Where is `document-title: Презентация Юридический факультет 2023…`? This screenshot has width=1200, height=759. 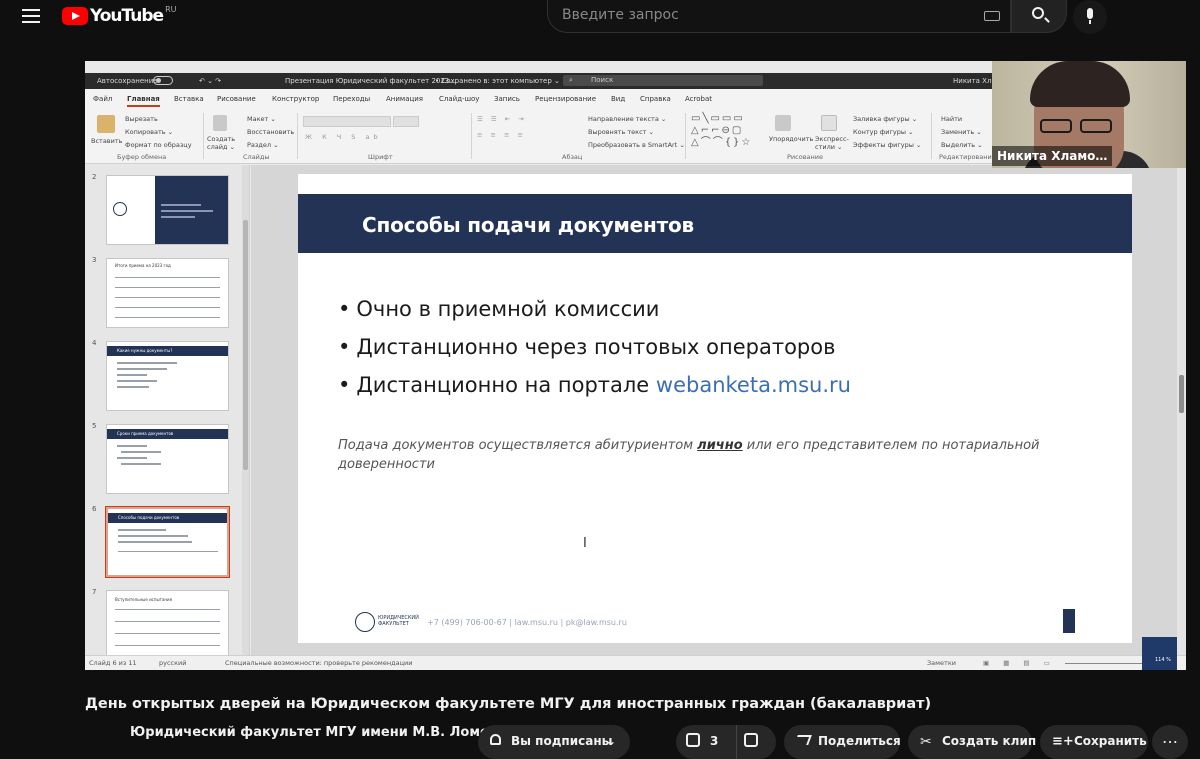
document-title: Презентация Юридический факультет 2023… is located at coordinates (371, 81).